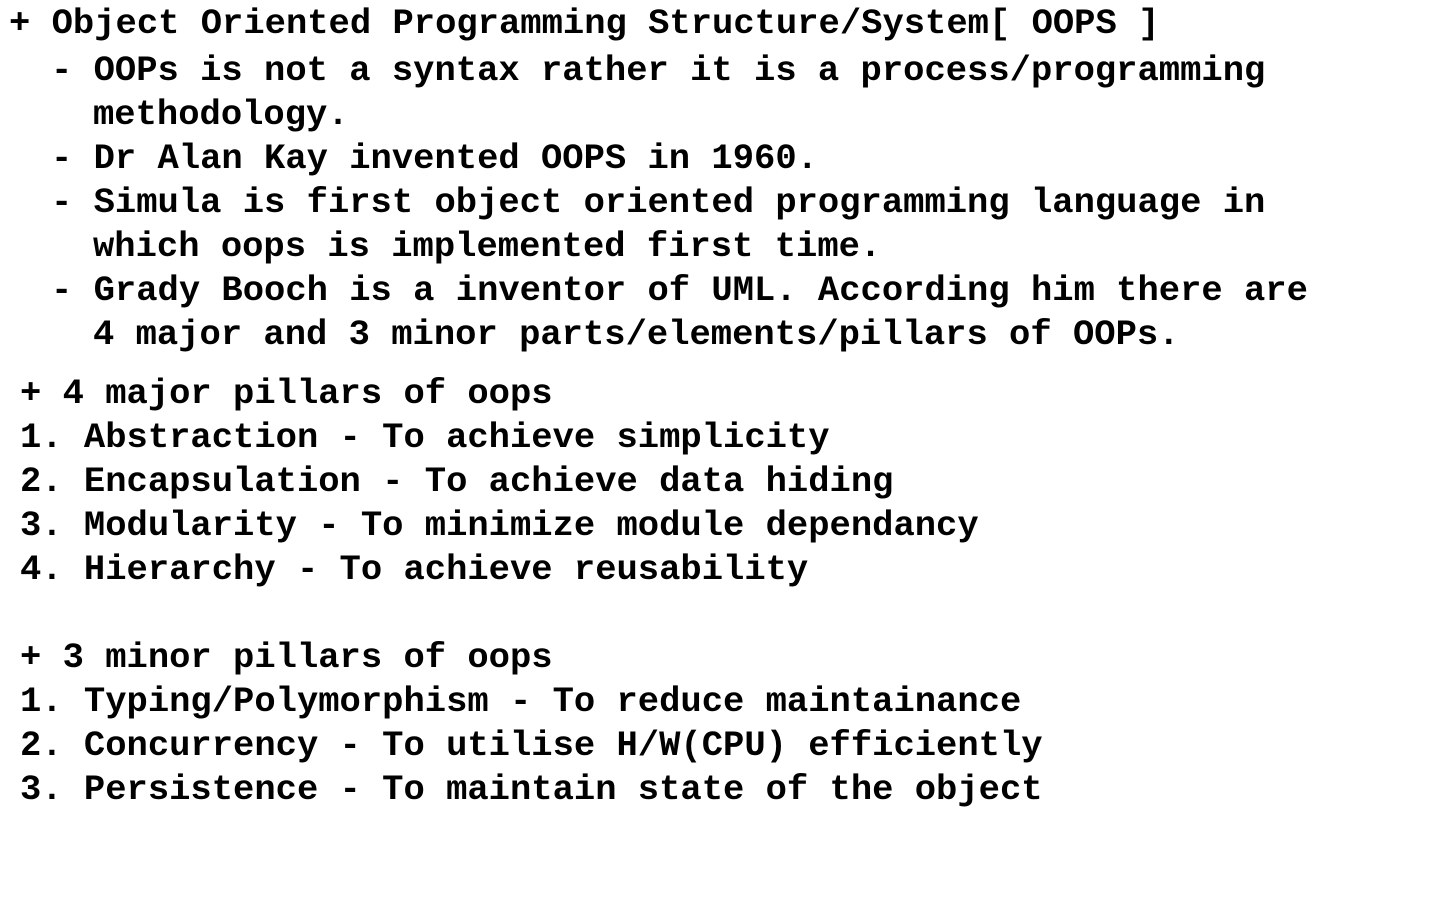 The image size is (1440, 900). Describe the element at coordinates (286, 393) in the screenshot. I see `section-heading-major-pillars: + 4 major pillars of oops` at that location.